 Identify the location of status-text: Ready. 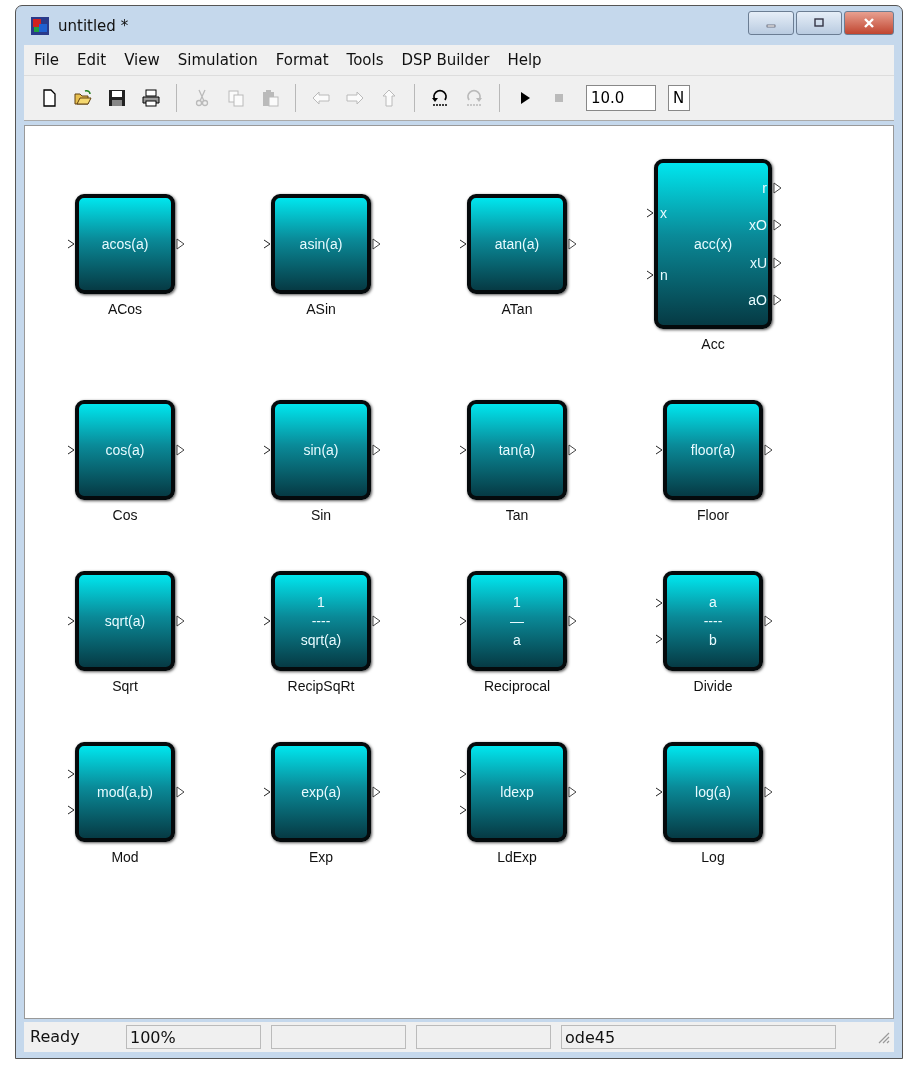
(55, 1037).